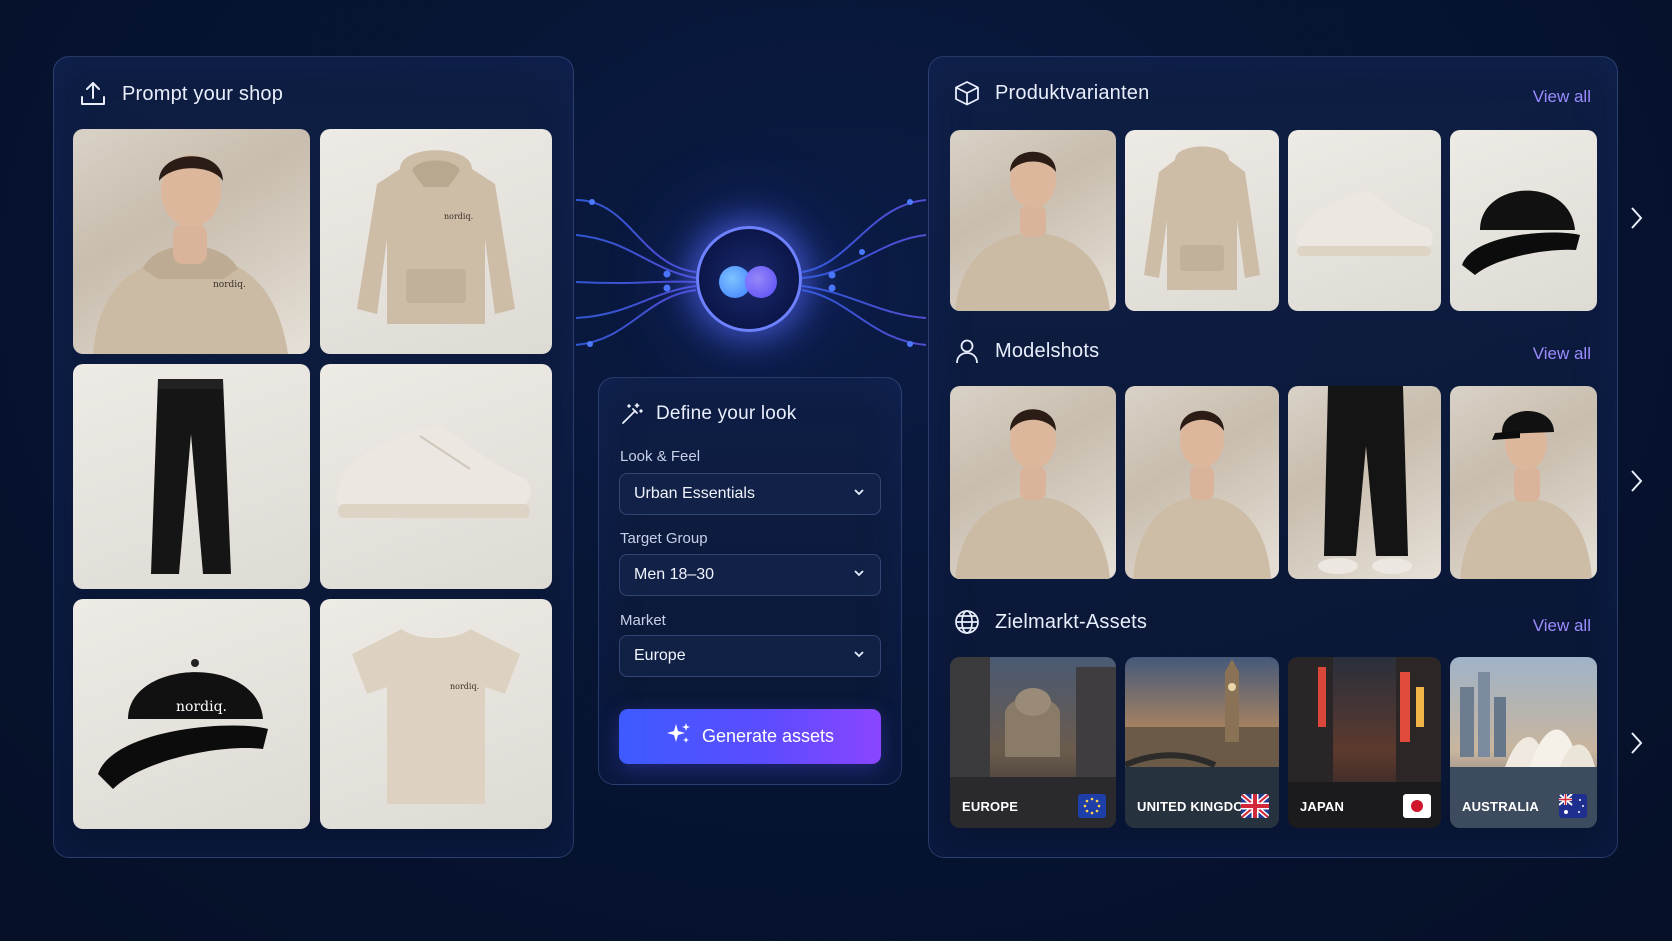  What do you see at coordinates (93, 94) in the screenshot?
I see `upload-icon` at bounding box center [93, 94].